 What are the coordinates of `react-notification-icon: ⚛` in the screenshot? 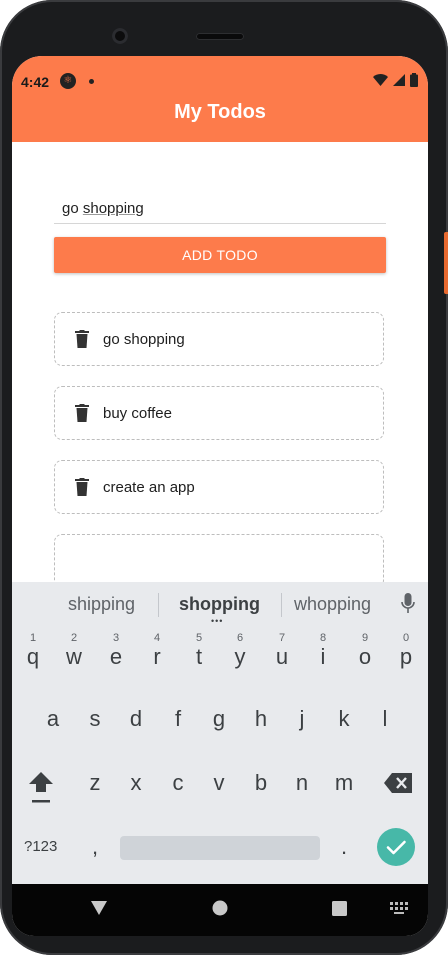 It's located at (68, 81).